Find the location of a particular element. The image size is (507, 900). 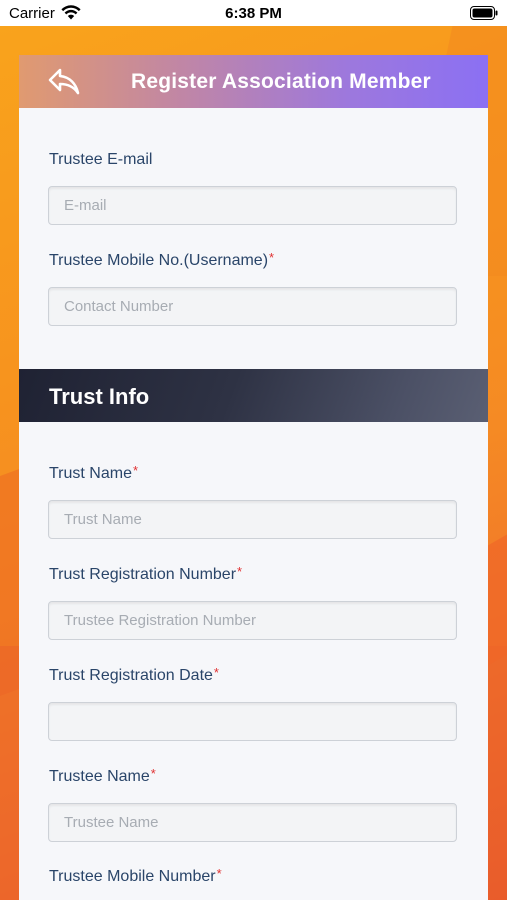

trust-registration-date-field is located at coordinates (252, 721).